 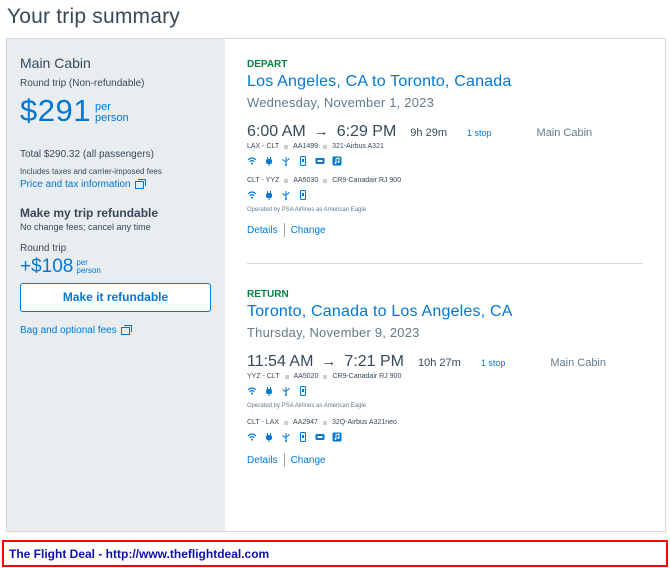 What do you see at coordinates (89, 213) in the screenshot?
I see `refundable-heading: Make my trip refundable` at bounding box center [89, 213].